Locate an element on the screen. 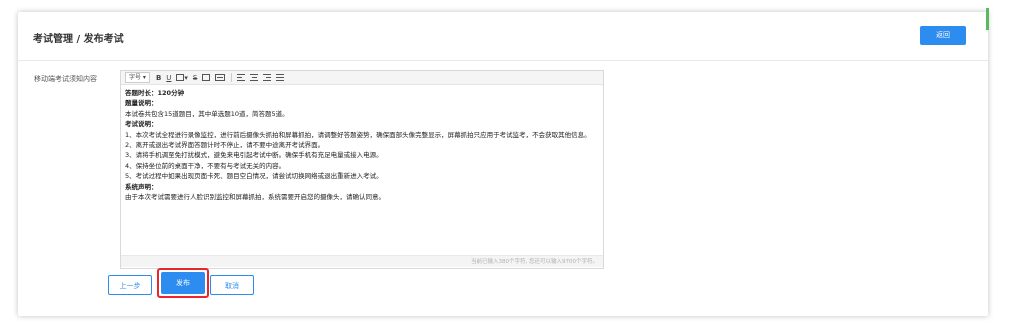 The image size is (1009, 329). back-button: 返回 is located at coordinates (943, 35).